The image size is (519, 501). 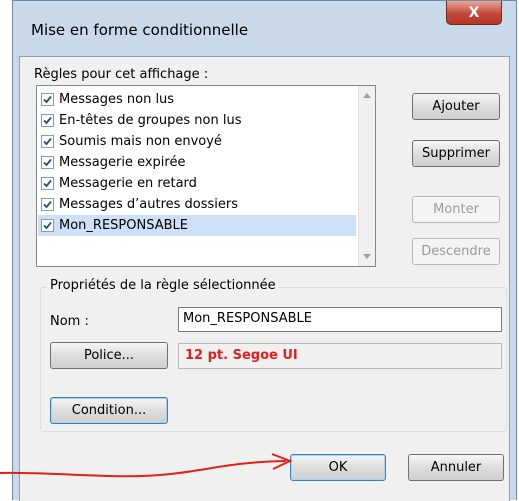 I want to click on delete-button: Supprimer, so click(x=456, y=153).